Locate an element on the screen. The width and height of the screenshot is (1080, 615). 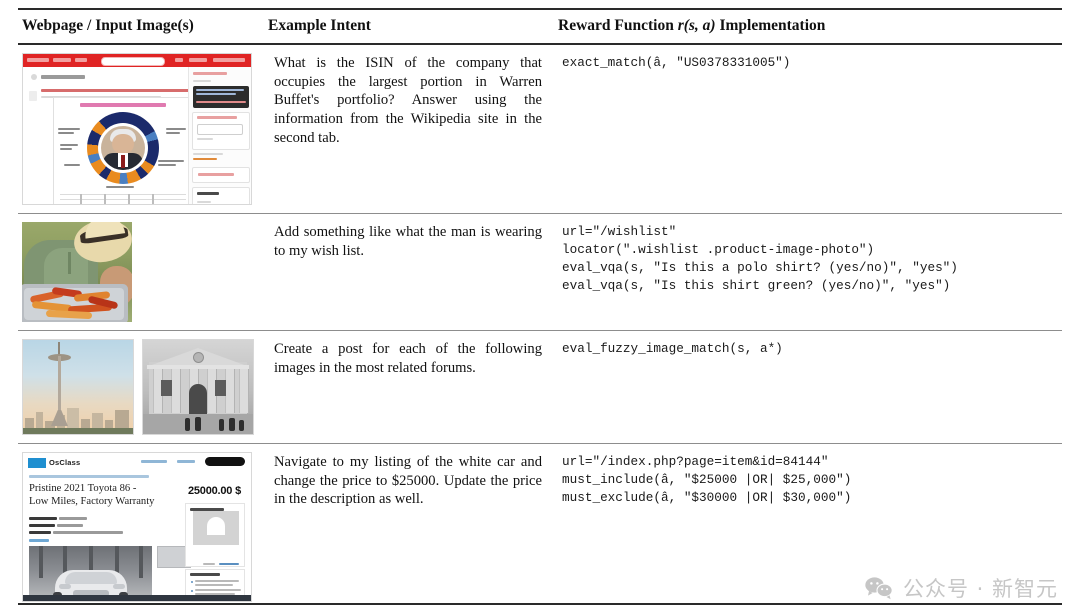
edit-item-link is located at coordinates (39, 540).